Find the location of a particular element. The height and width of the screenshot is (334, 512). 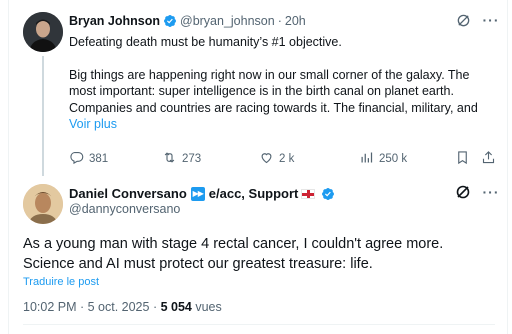

repost-count: 273 is located at coordinates (192, 159).